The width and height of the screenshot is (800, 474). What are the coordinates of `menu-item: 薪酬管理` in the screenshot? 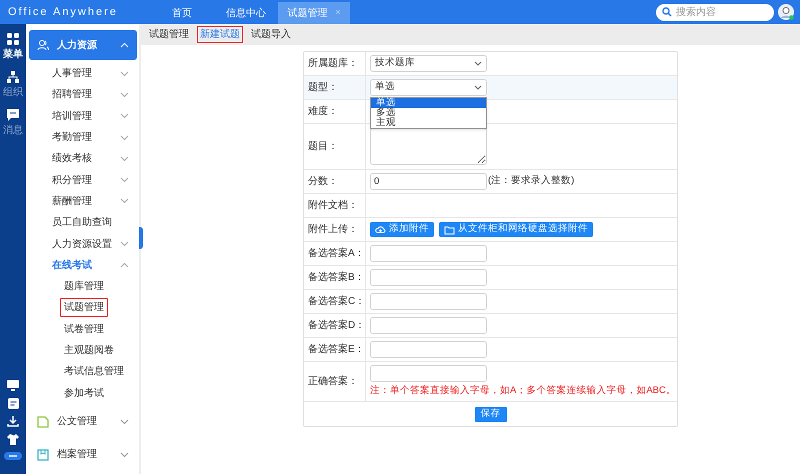 It's located at (83, 201).